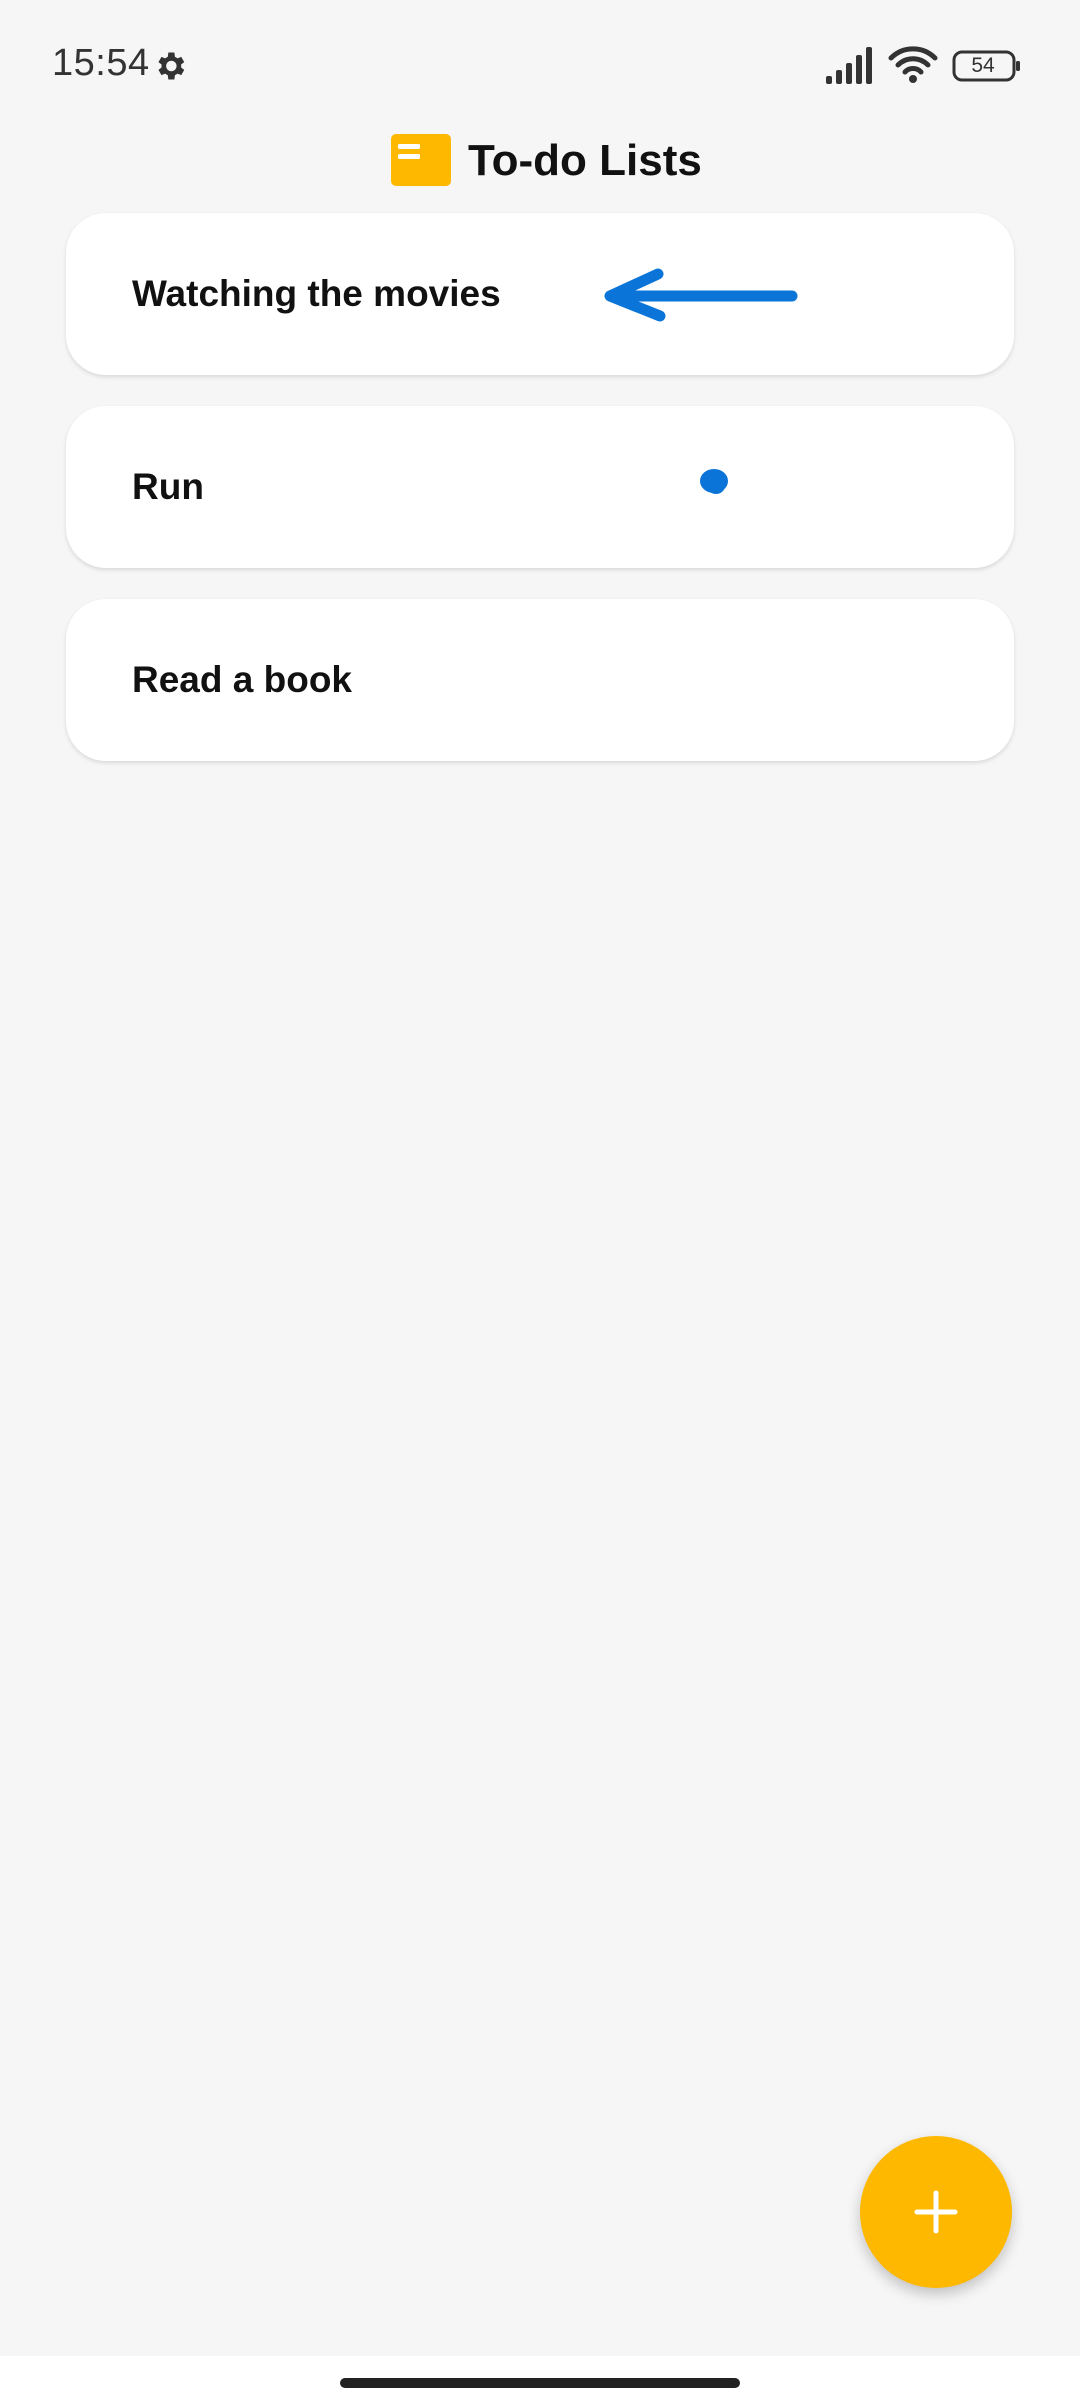 The height and width of the screenshot is (2400, 1080). What do you see at coordinates (242, 679) in the screenshot?
I see `todo-label: Read a book` at bounding box center [242, 679].